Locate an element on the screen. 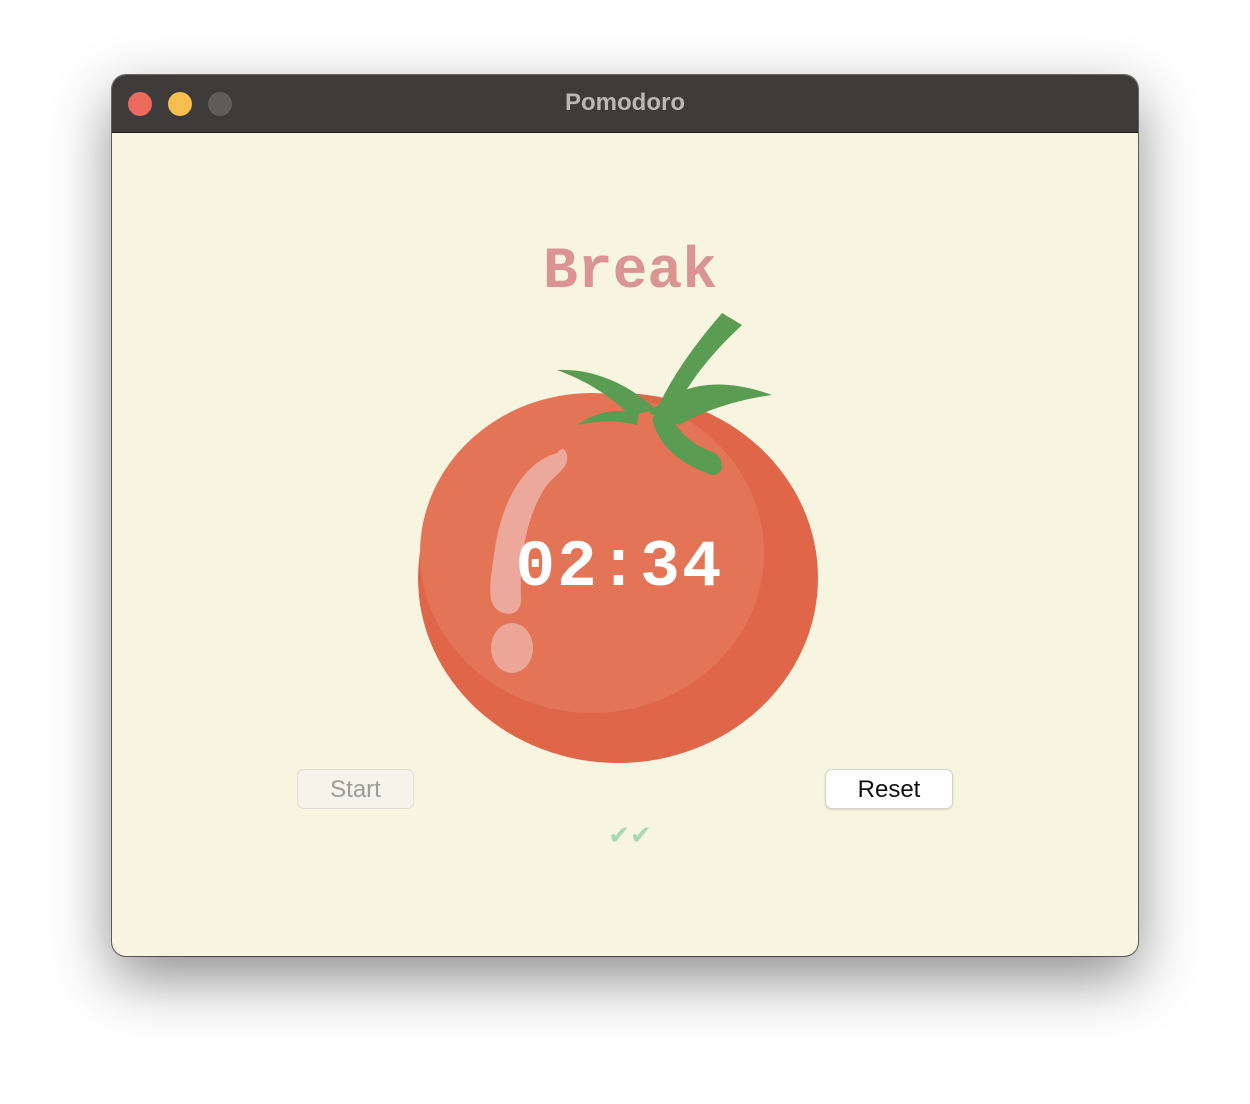 The image size is (1250, 1104). window-title: Pomodoro is located at coordinates (625, 102).